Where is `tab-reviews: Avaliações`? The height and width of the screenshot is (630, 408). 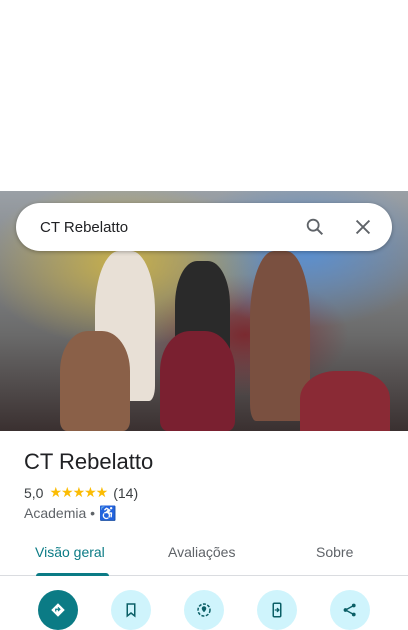
tab-reviews: Avaliações is located at coordinates (201, 552).